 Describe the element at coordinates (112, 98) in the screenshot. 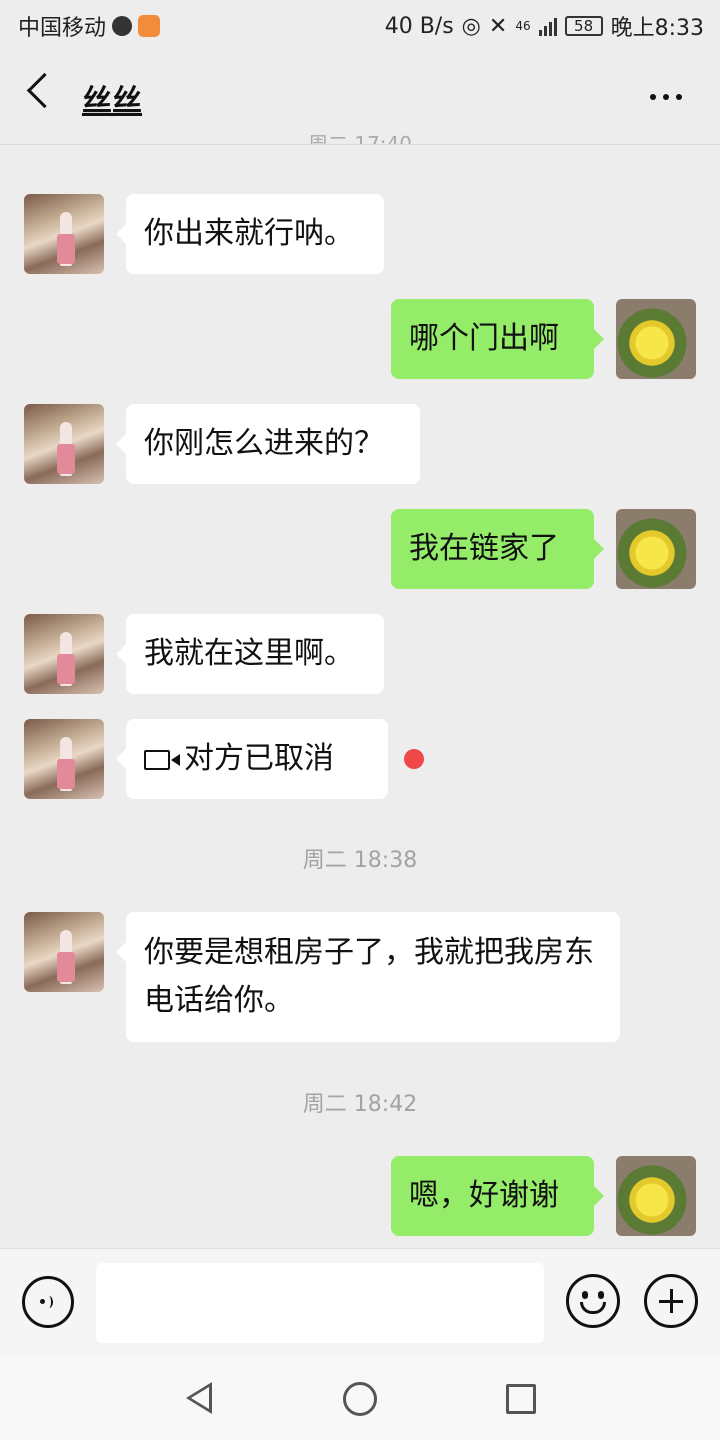

I see `chat-title: 丝丝` at that location.